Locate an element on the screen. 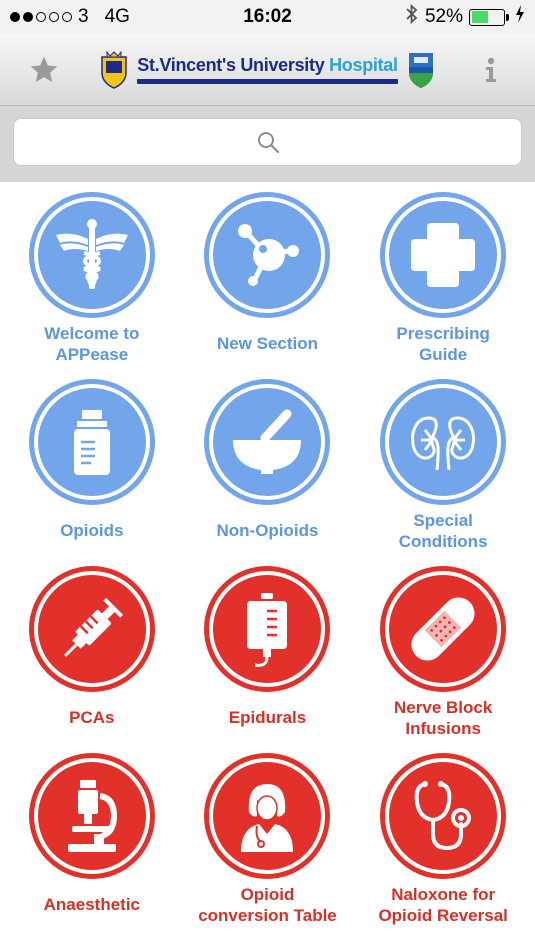 Image resolution: width=535 pixels, height=950 pixels. tile-label: New Section is located at coordinates (267, 343).